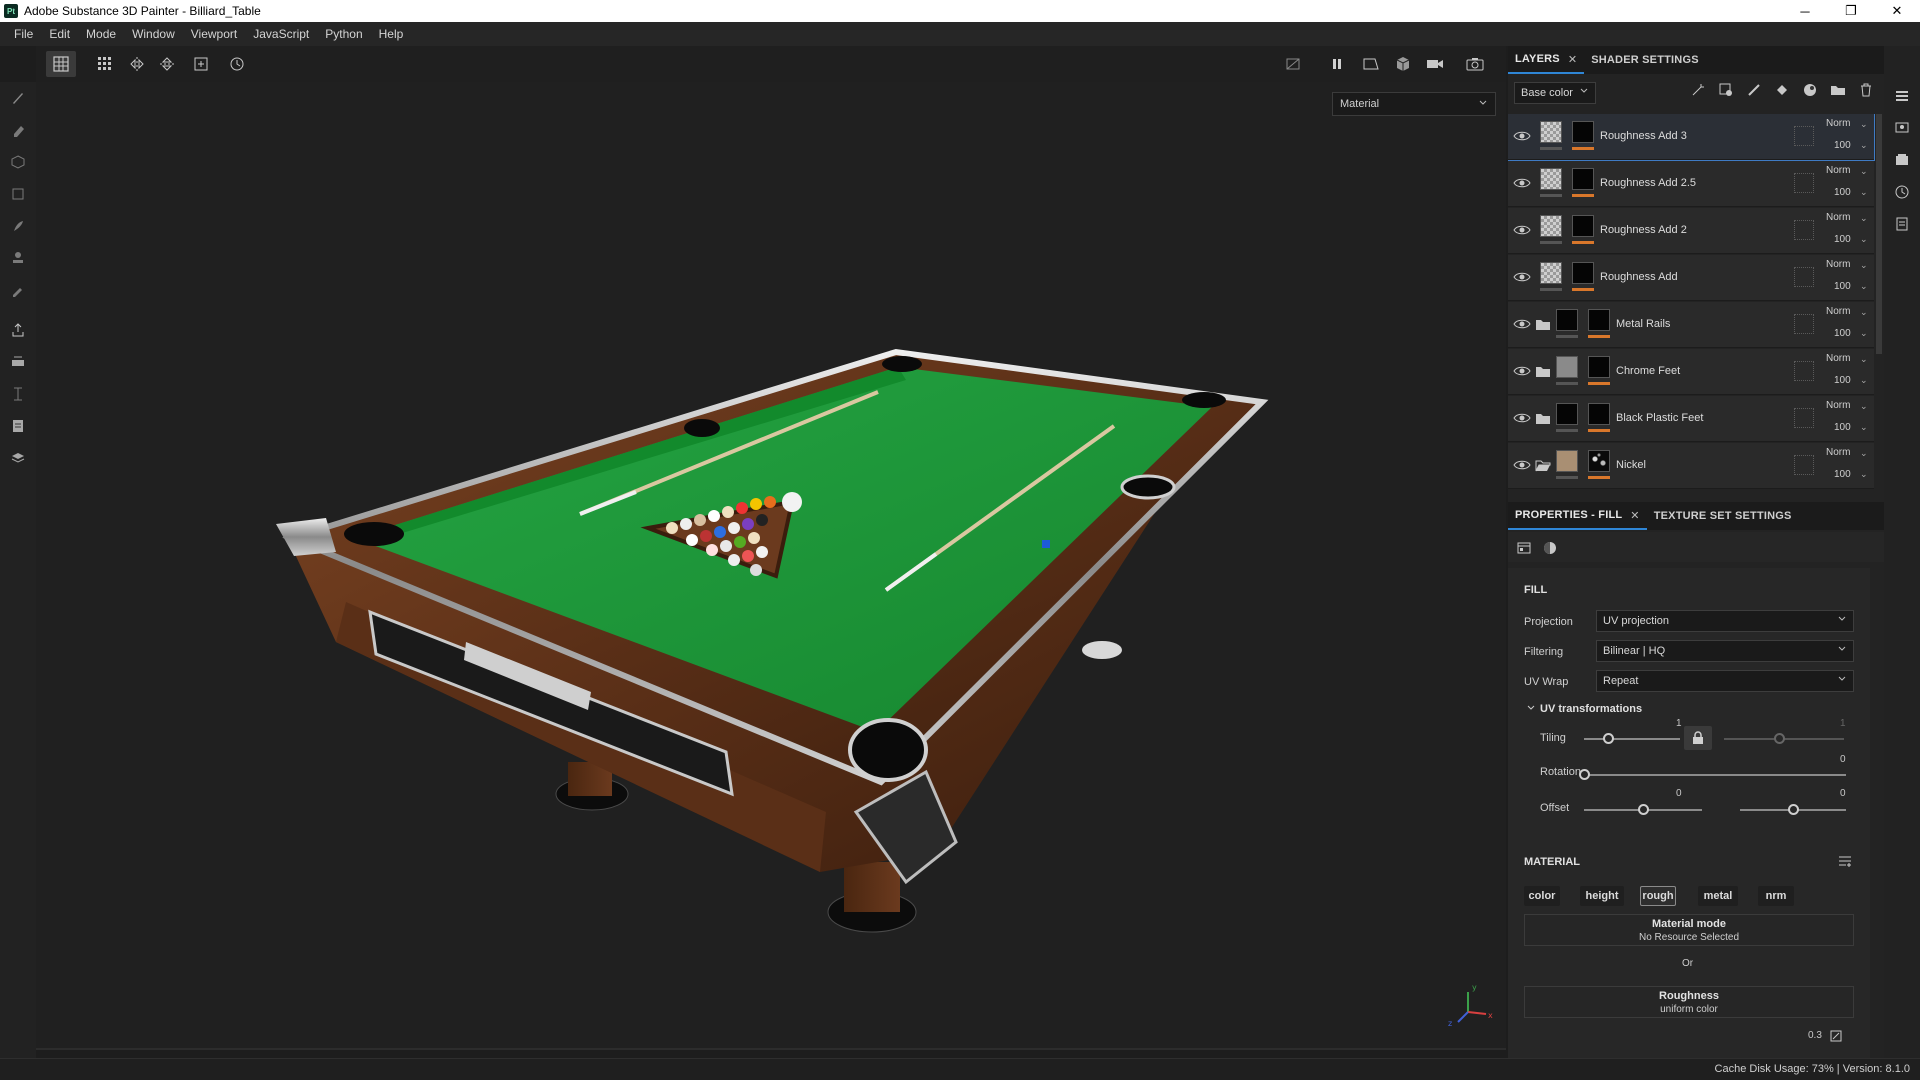  What do you see at coordinates (1691, 278) in the screenshot?
I see `layer-row: Roughness Add Norm ⌄ 100 ⌄` at bounding box center [1691, 278].